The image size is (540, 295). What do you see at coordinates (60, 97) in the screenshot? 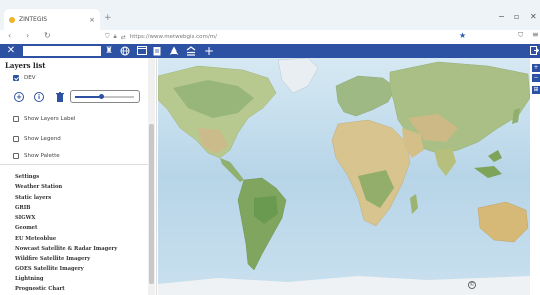
I see `trash-icon` at bounding box center [60, 97].